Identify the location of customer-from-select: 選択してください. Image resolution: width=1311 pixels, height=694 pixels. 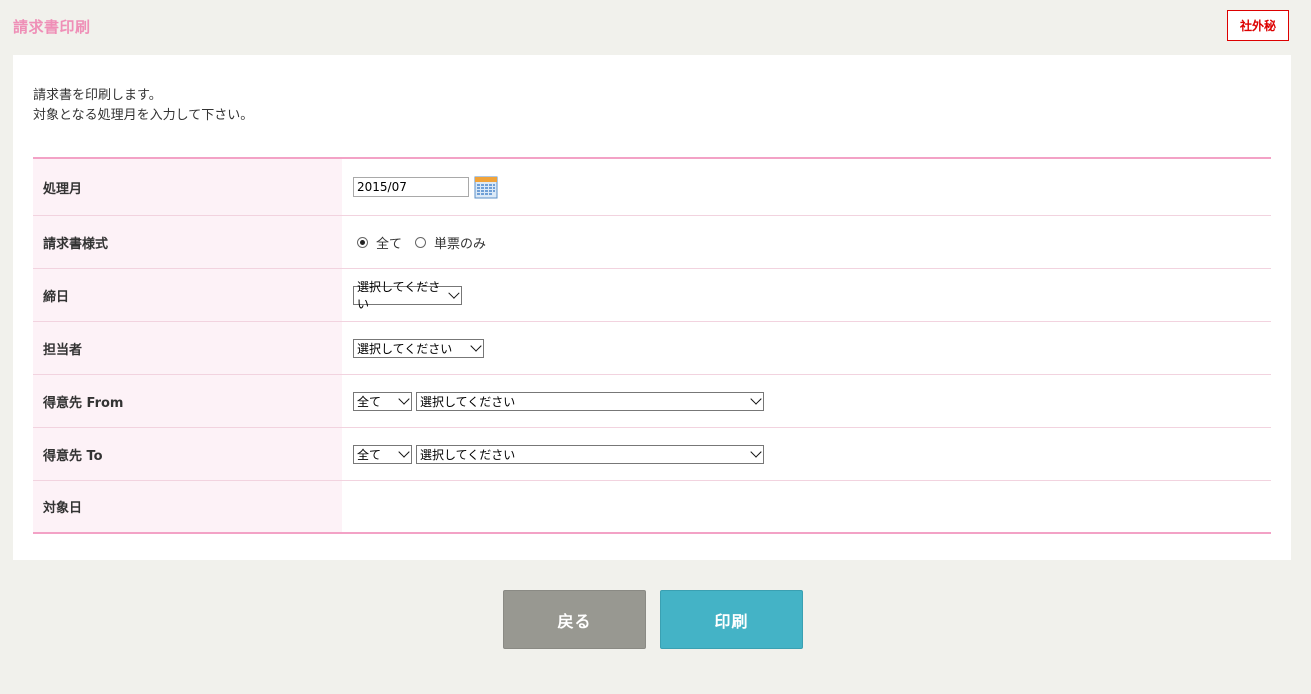
(590, 401).